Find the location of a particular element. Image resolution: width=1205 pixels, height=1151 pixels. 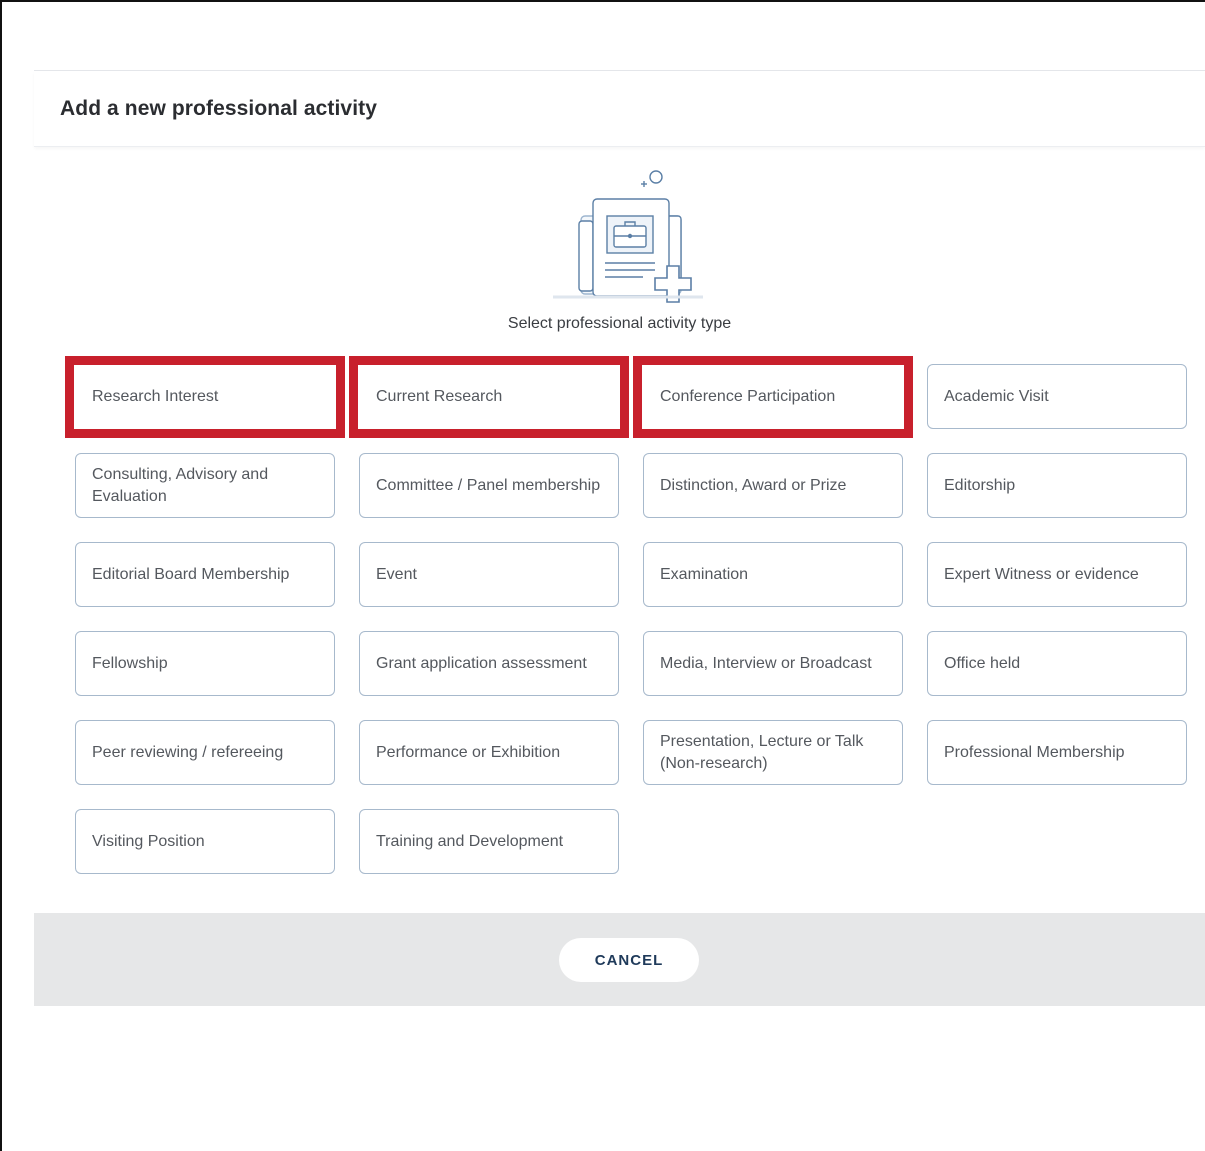

activity-type-tile: Media, Interview or Broadcast is located at coordinates (773, 663).